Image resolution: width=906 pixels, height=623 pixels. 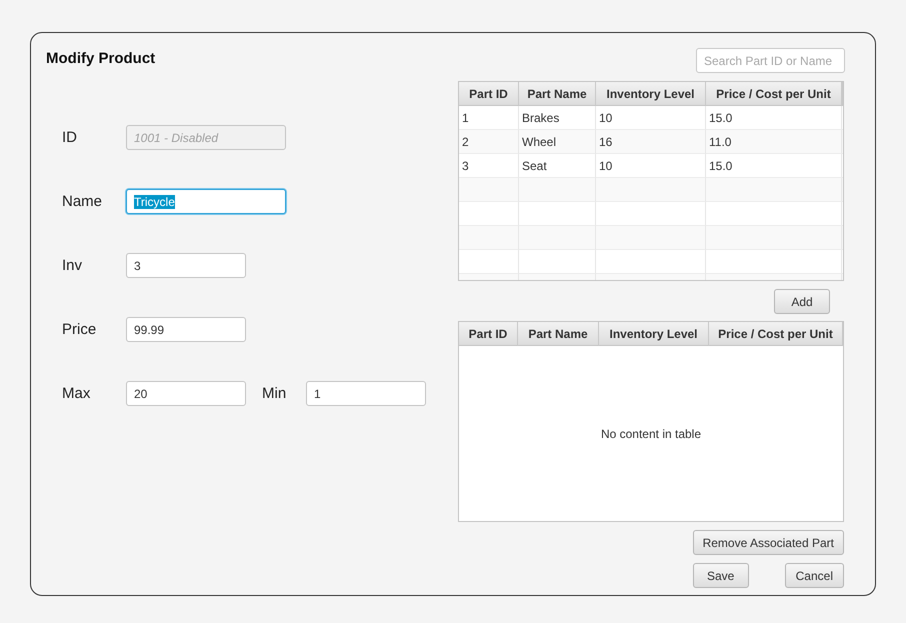 What do you see at coordinates (70, 137) in the screenshot?
I see `field-label: ID` at bounding box center [70, 137].